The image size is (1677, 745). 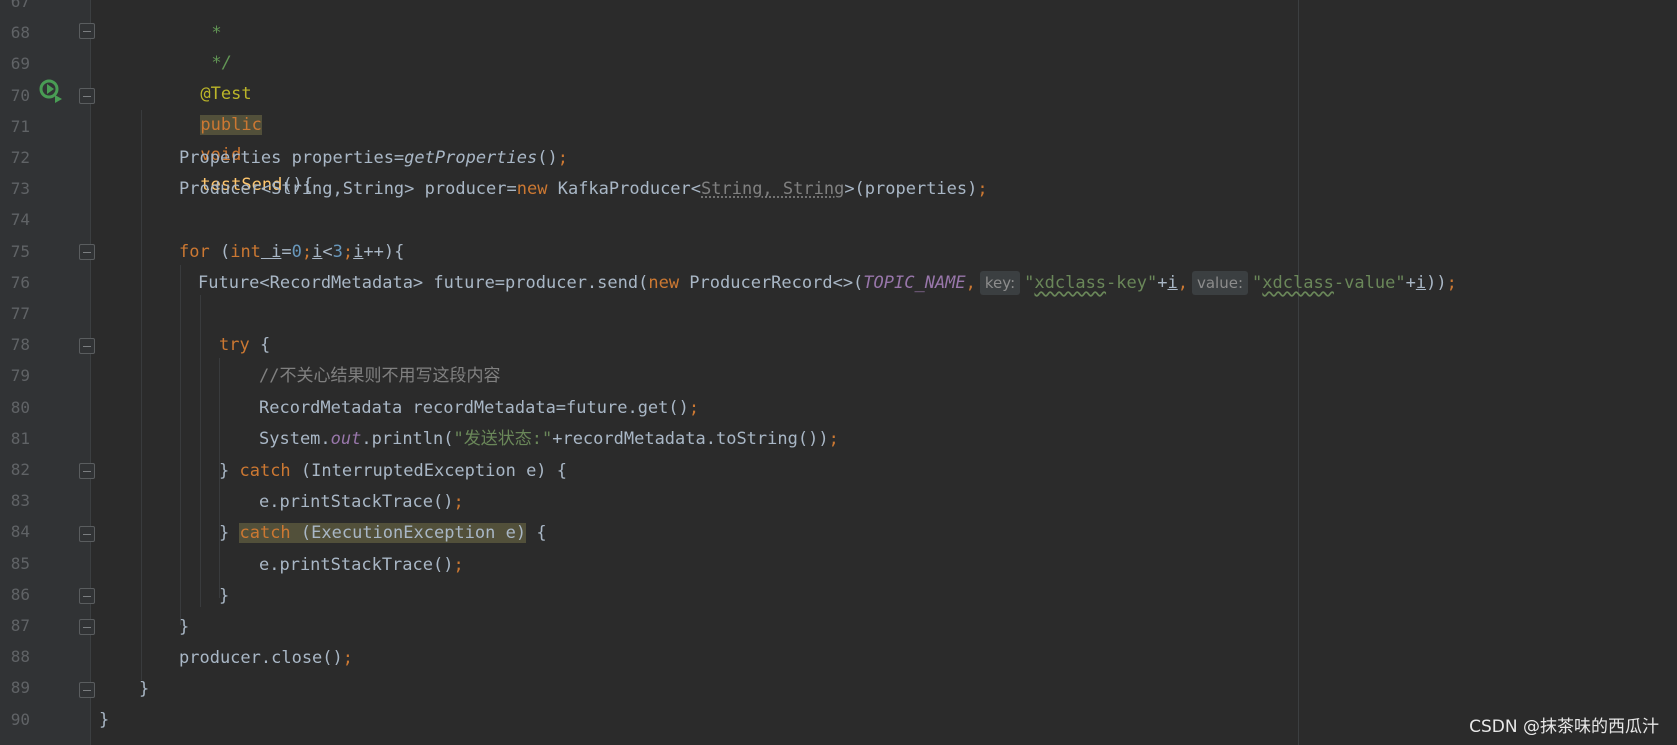 I want to click on code-line-86: }, so click(x=948, y=596).